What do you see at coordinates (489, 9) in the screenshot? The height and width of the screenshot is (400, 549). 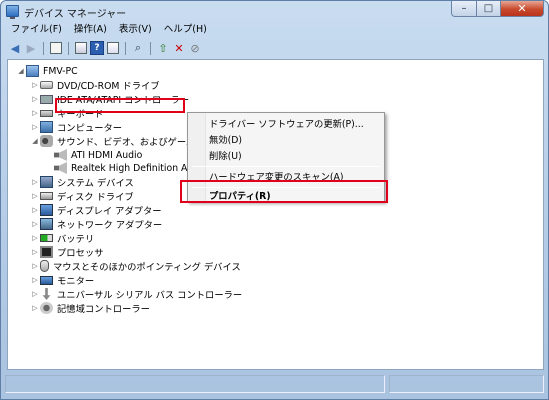 I see `maximize-button: □` at bounding box center [489, 9].